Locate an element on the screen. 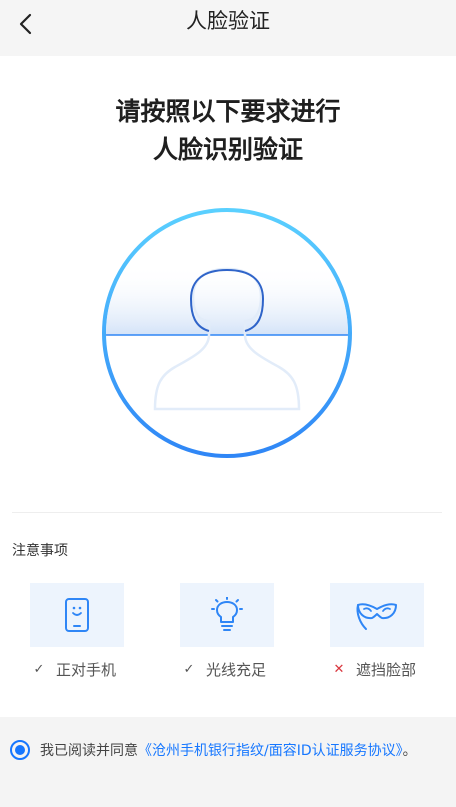  instruction-line-2: 人脸识别验证 is located at coordinates (227, 149).